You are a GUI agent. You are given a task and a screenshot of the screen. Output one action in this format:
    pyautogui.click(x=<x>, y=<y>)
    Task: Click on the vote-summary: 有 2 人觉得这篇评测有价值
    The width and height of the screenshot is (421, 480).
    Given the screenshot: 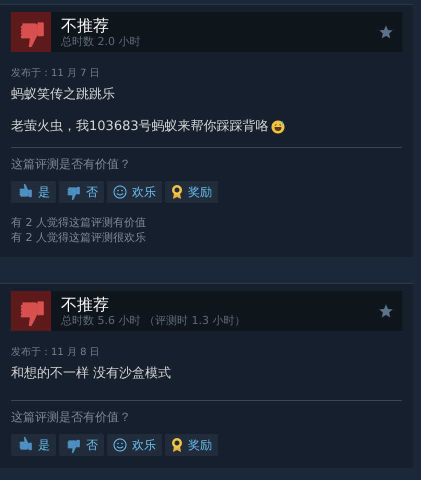 What is the action you would take?
    pyautogui.click(x=79, y=222)
    